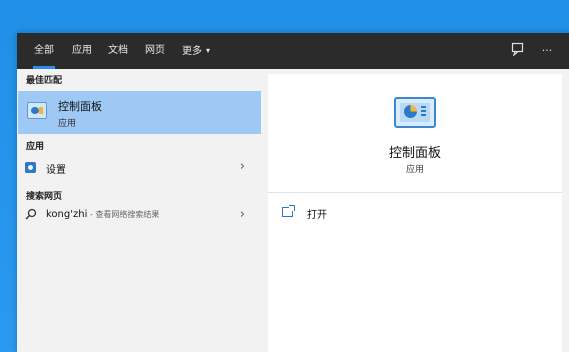 This screenshot has width=569, height=352. Describe the element at coordinates (155, 51) in the screenshot. I see `tab-web: 网页` at that location.